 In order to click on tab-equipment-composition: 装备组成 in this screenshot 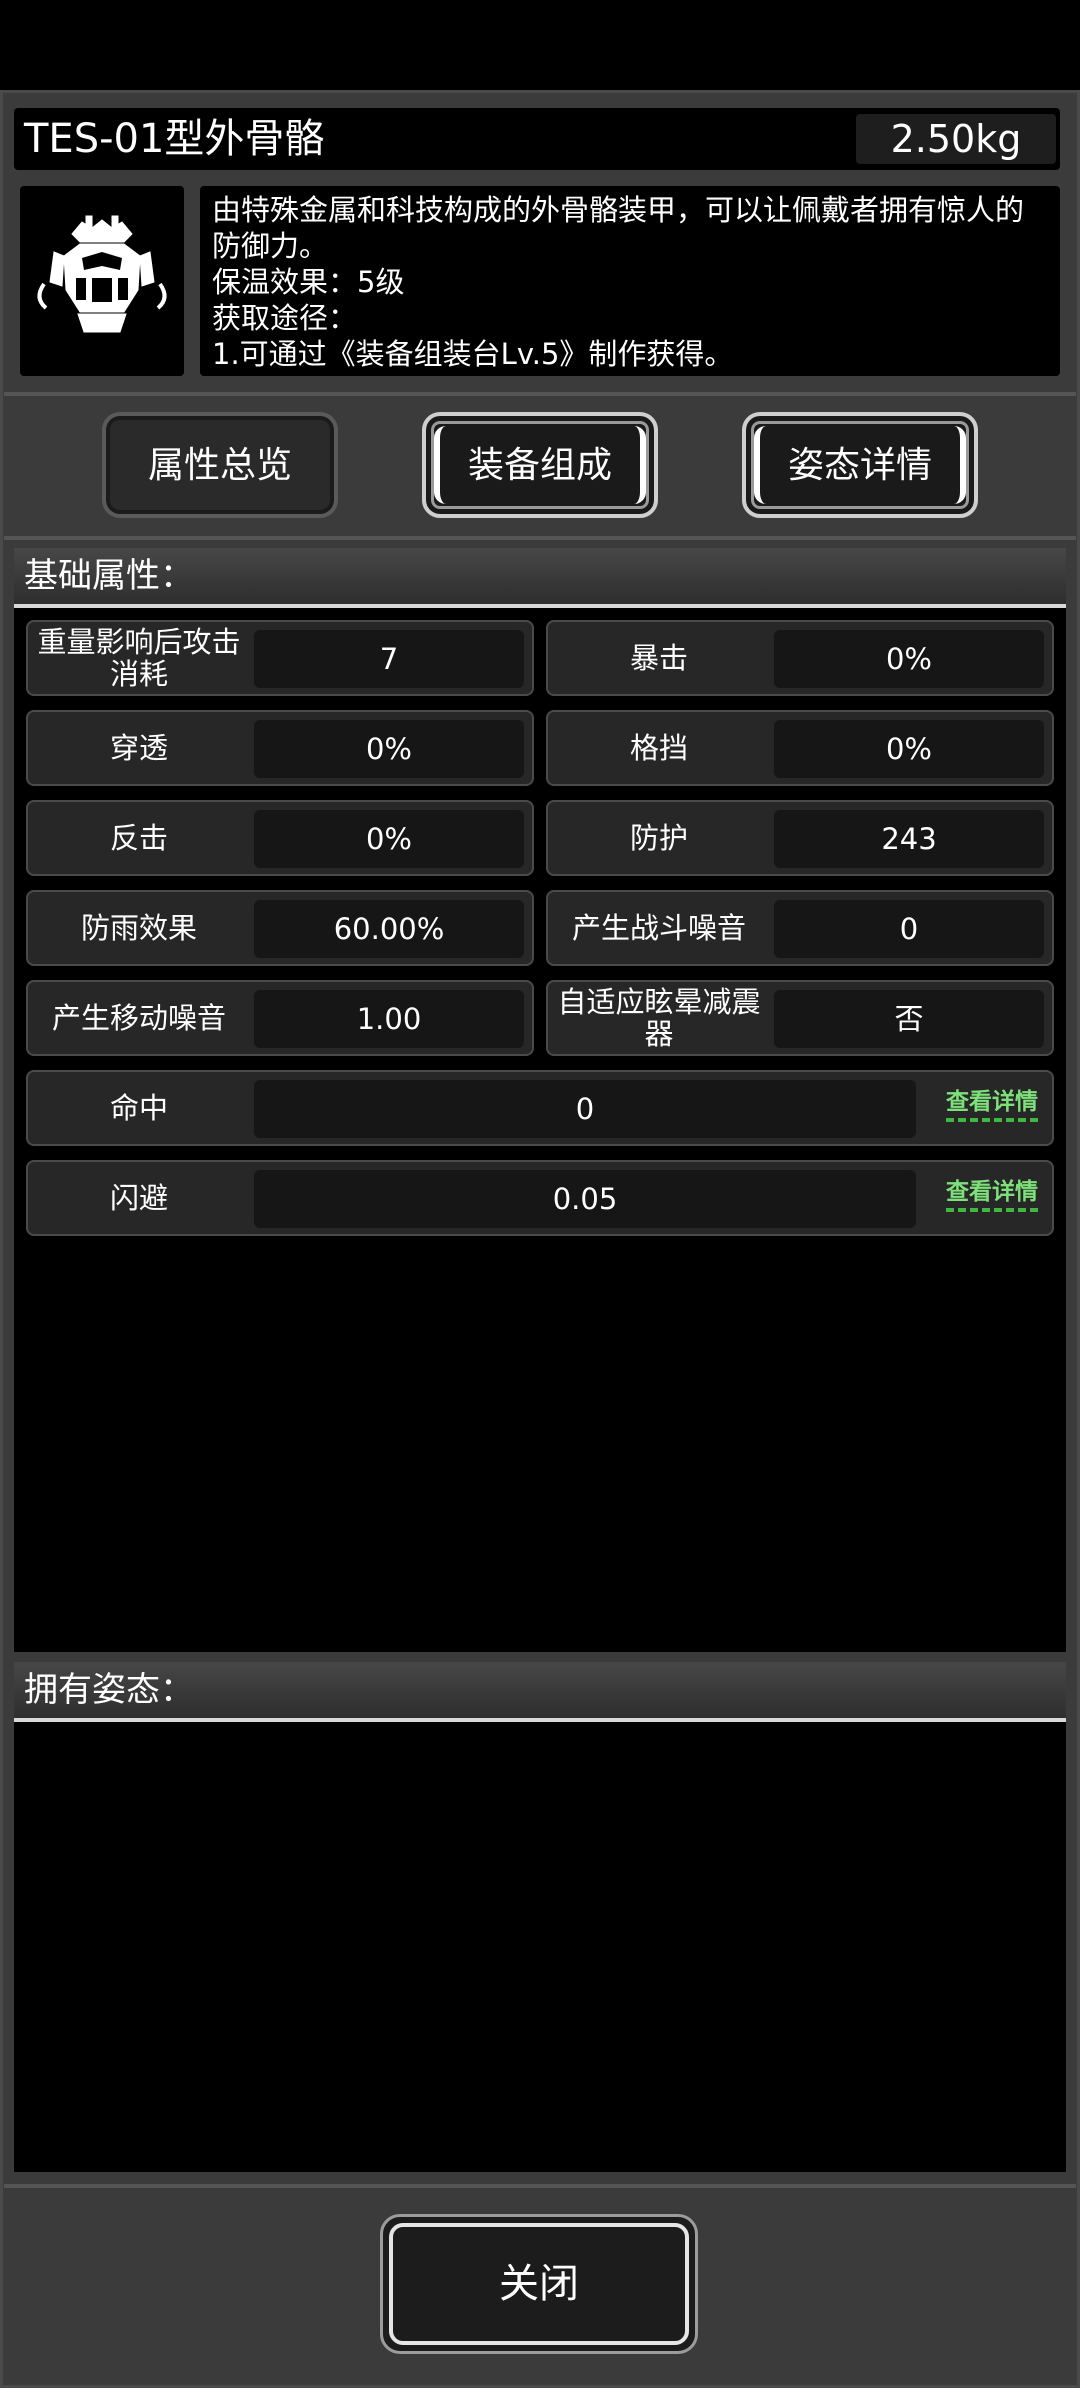, I will do `click(540, 465)`.